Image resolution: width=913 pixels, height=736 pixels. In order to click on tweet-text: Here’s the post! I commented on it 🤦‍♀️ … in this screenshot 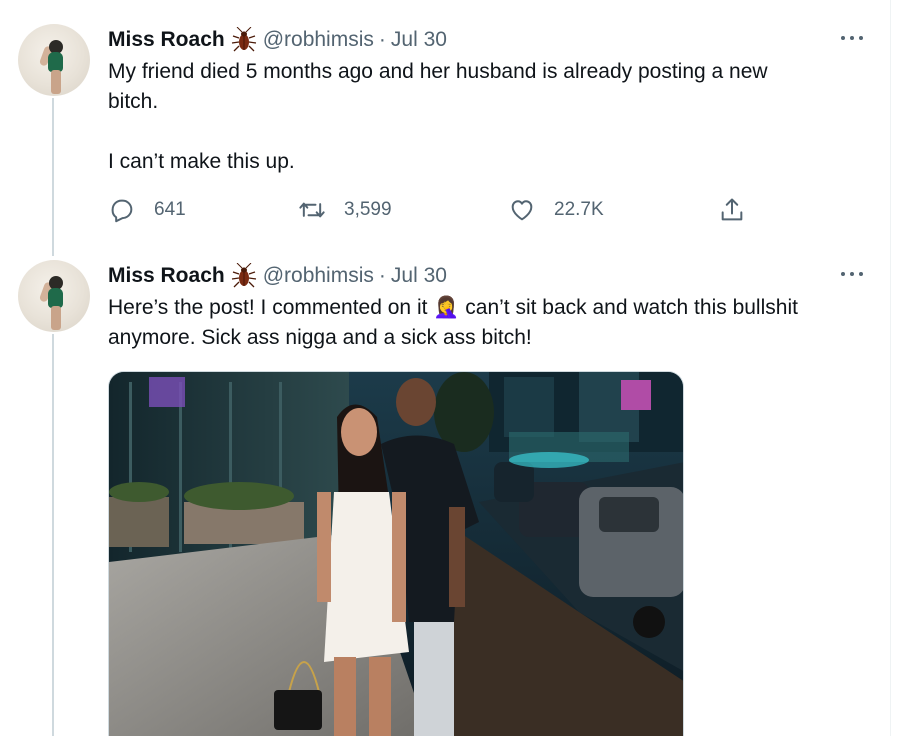, I will do `click(493, 323)`.